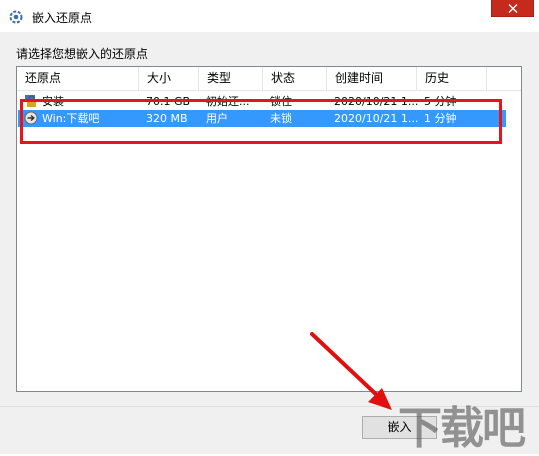 Image resolution: width=539 pixels, height=456 pixels. What do you see at coordinates (217, 118) in the screenshot?
I see `row-type: 用户` at bounding box center [217, 118].